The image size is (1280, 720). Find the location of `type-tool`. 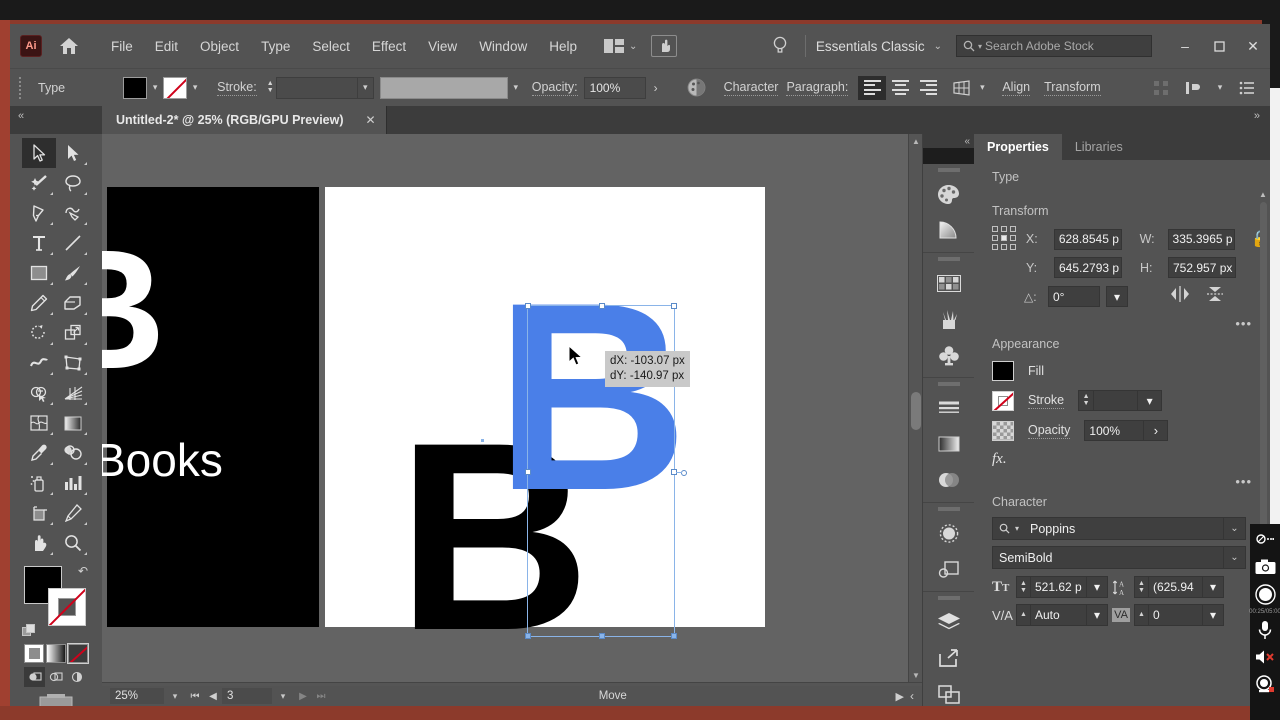

type-tool is located at coordinates (39, 243).